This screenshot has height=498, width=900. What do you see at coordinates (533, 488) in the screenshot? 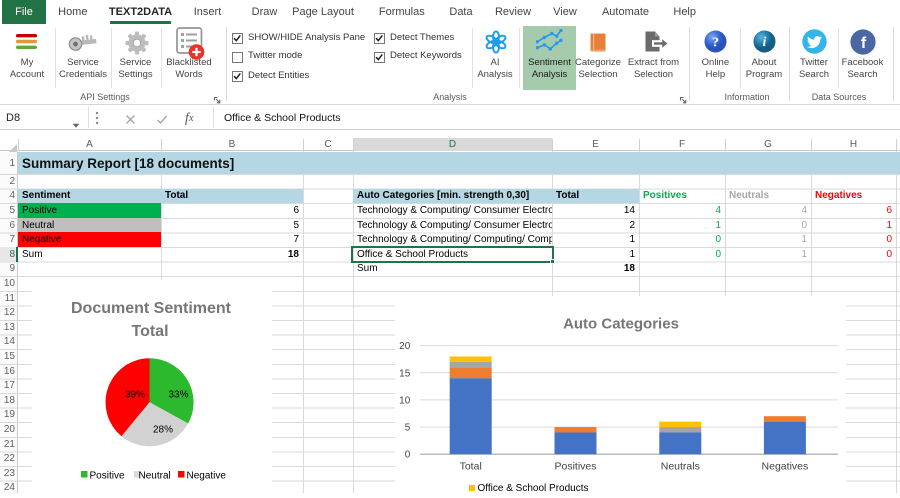
I see `svg-text: Office & School Products` at bounding box center [533, 488].